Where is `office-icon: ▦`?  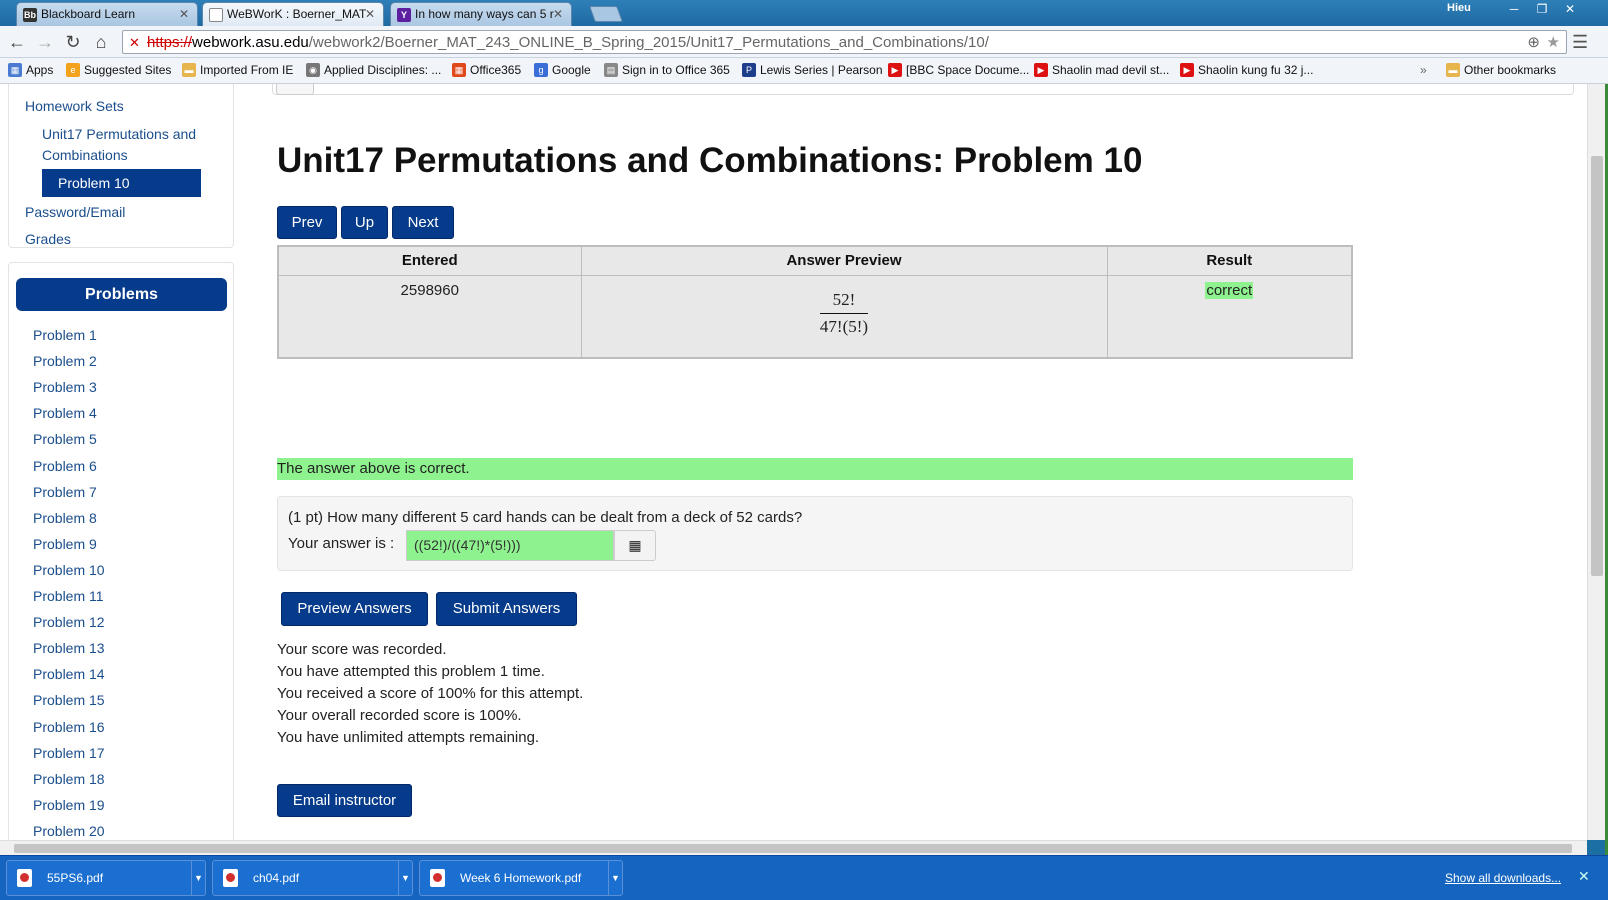 office-icon: ▦ is located at coordinates (459, 70).